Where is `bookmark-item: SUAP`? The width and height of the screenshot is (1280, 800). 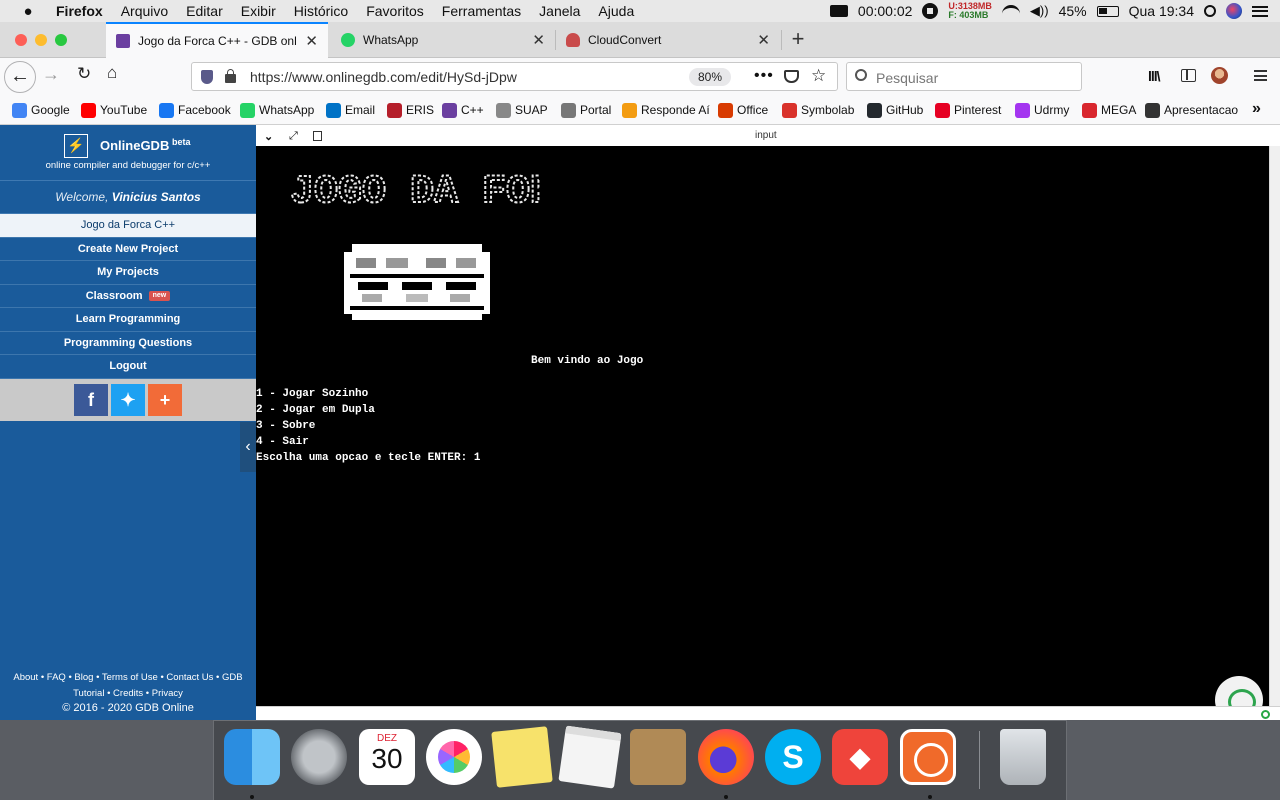
bookmark-item: SUAP is located at coordinates (522, 110).